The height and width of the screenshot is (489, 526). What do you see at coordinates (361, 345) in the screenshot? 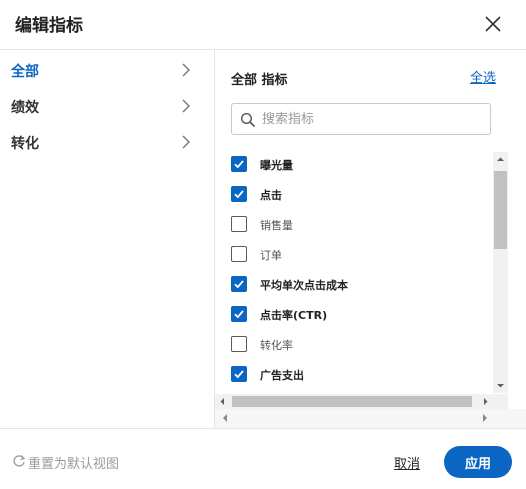
I see `metric-item-conversion-rate: 转化率` at bounding box center [361, 345].